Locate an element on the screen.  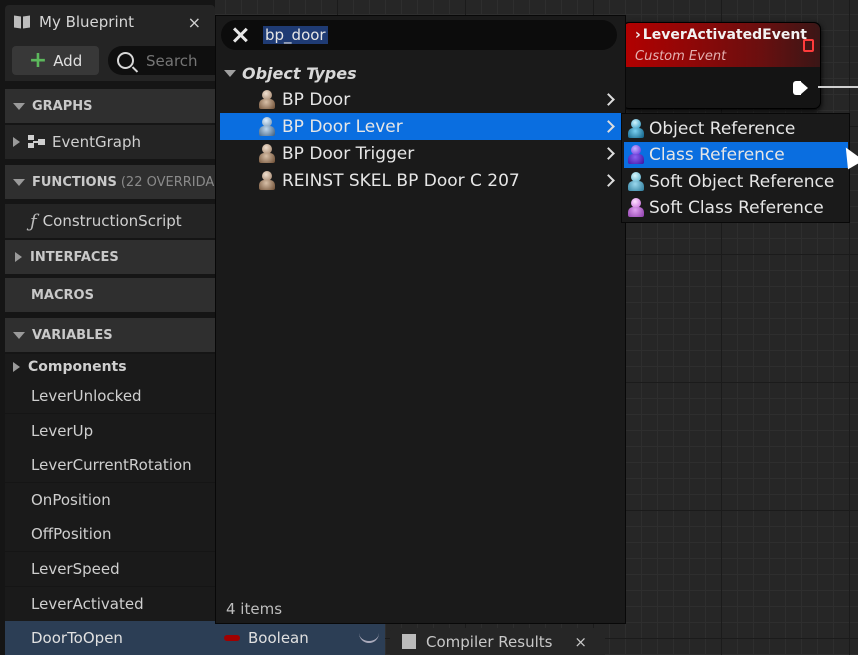
option-label: Class Reference is located at coordinates (717, 155).